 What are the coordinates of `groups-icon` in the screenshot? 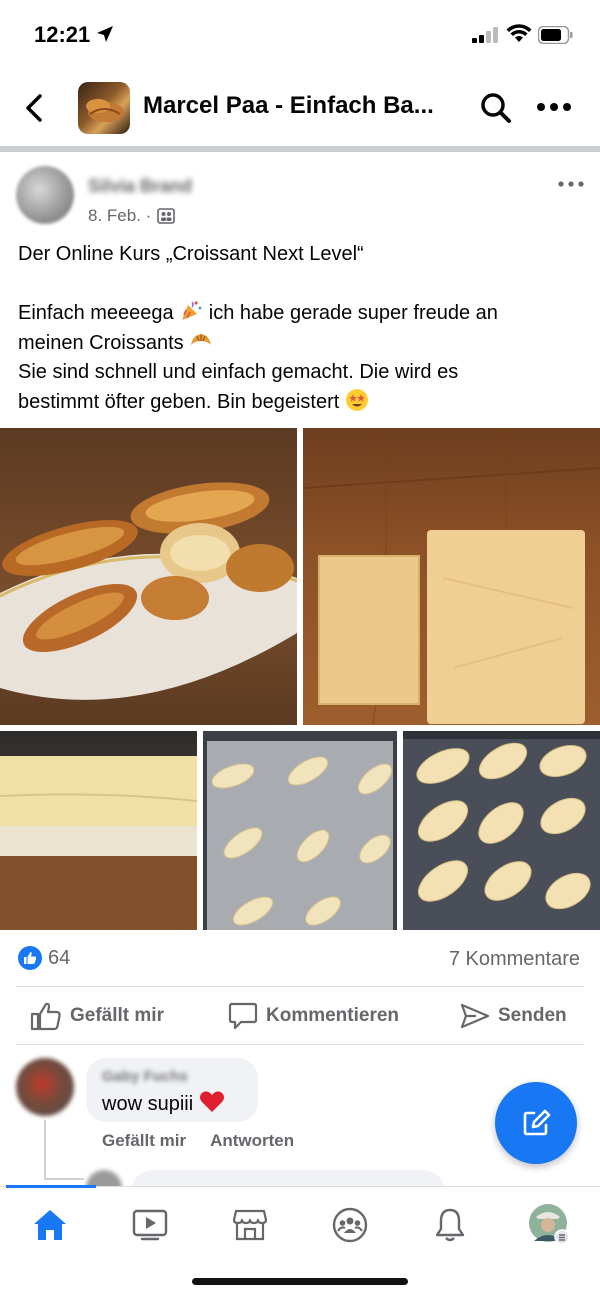 It's located at (350, 1225).